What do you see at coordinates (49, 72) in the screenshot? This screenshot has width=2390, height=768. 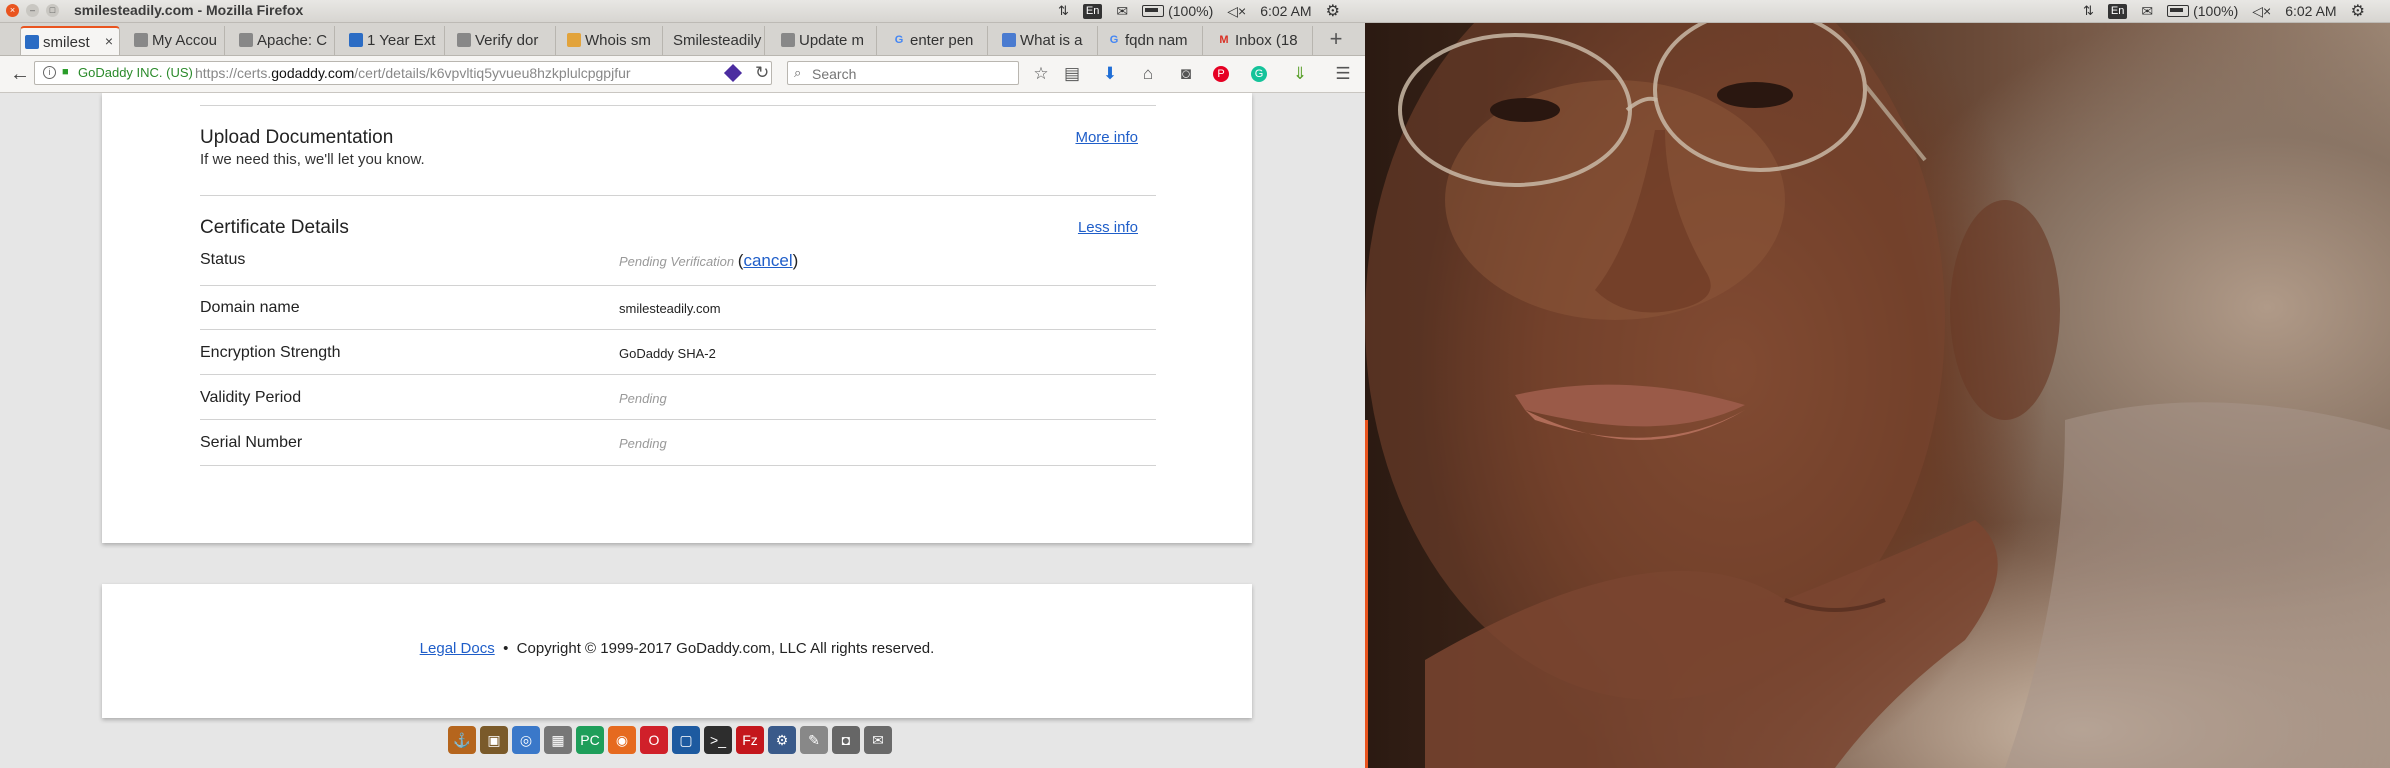 I see `site-info-icon: i` at bounding box center [49, 72].